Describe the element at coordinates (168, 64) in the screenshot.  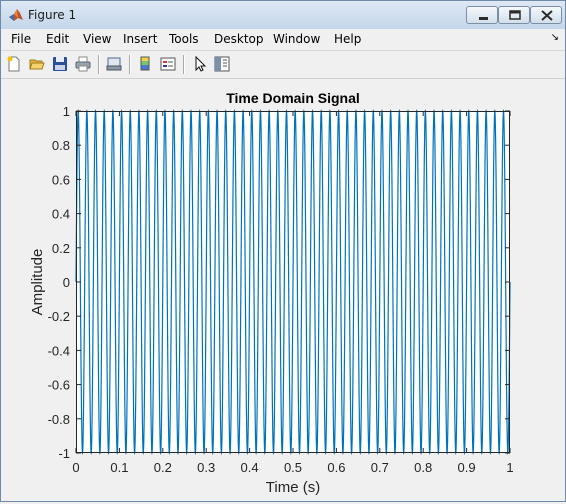
I see `insert-legend-icon` at that location.